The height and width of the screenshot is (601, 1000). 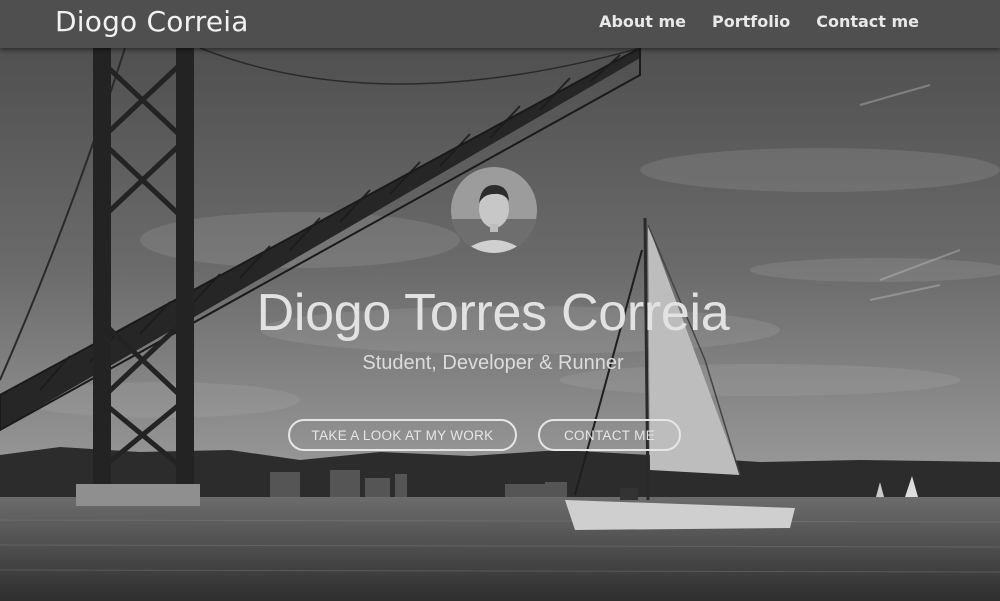 What do you see at coordinates (493, 363) in the screenshot?
I see `hero-tagline: Student, Developer & Runner` at bounding box center [493, 363].